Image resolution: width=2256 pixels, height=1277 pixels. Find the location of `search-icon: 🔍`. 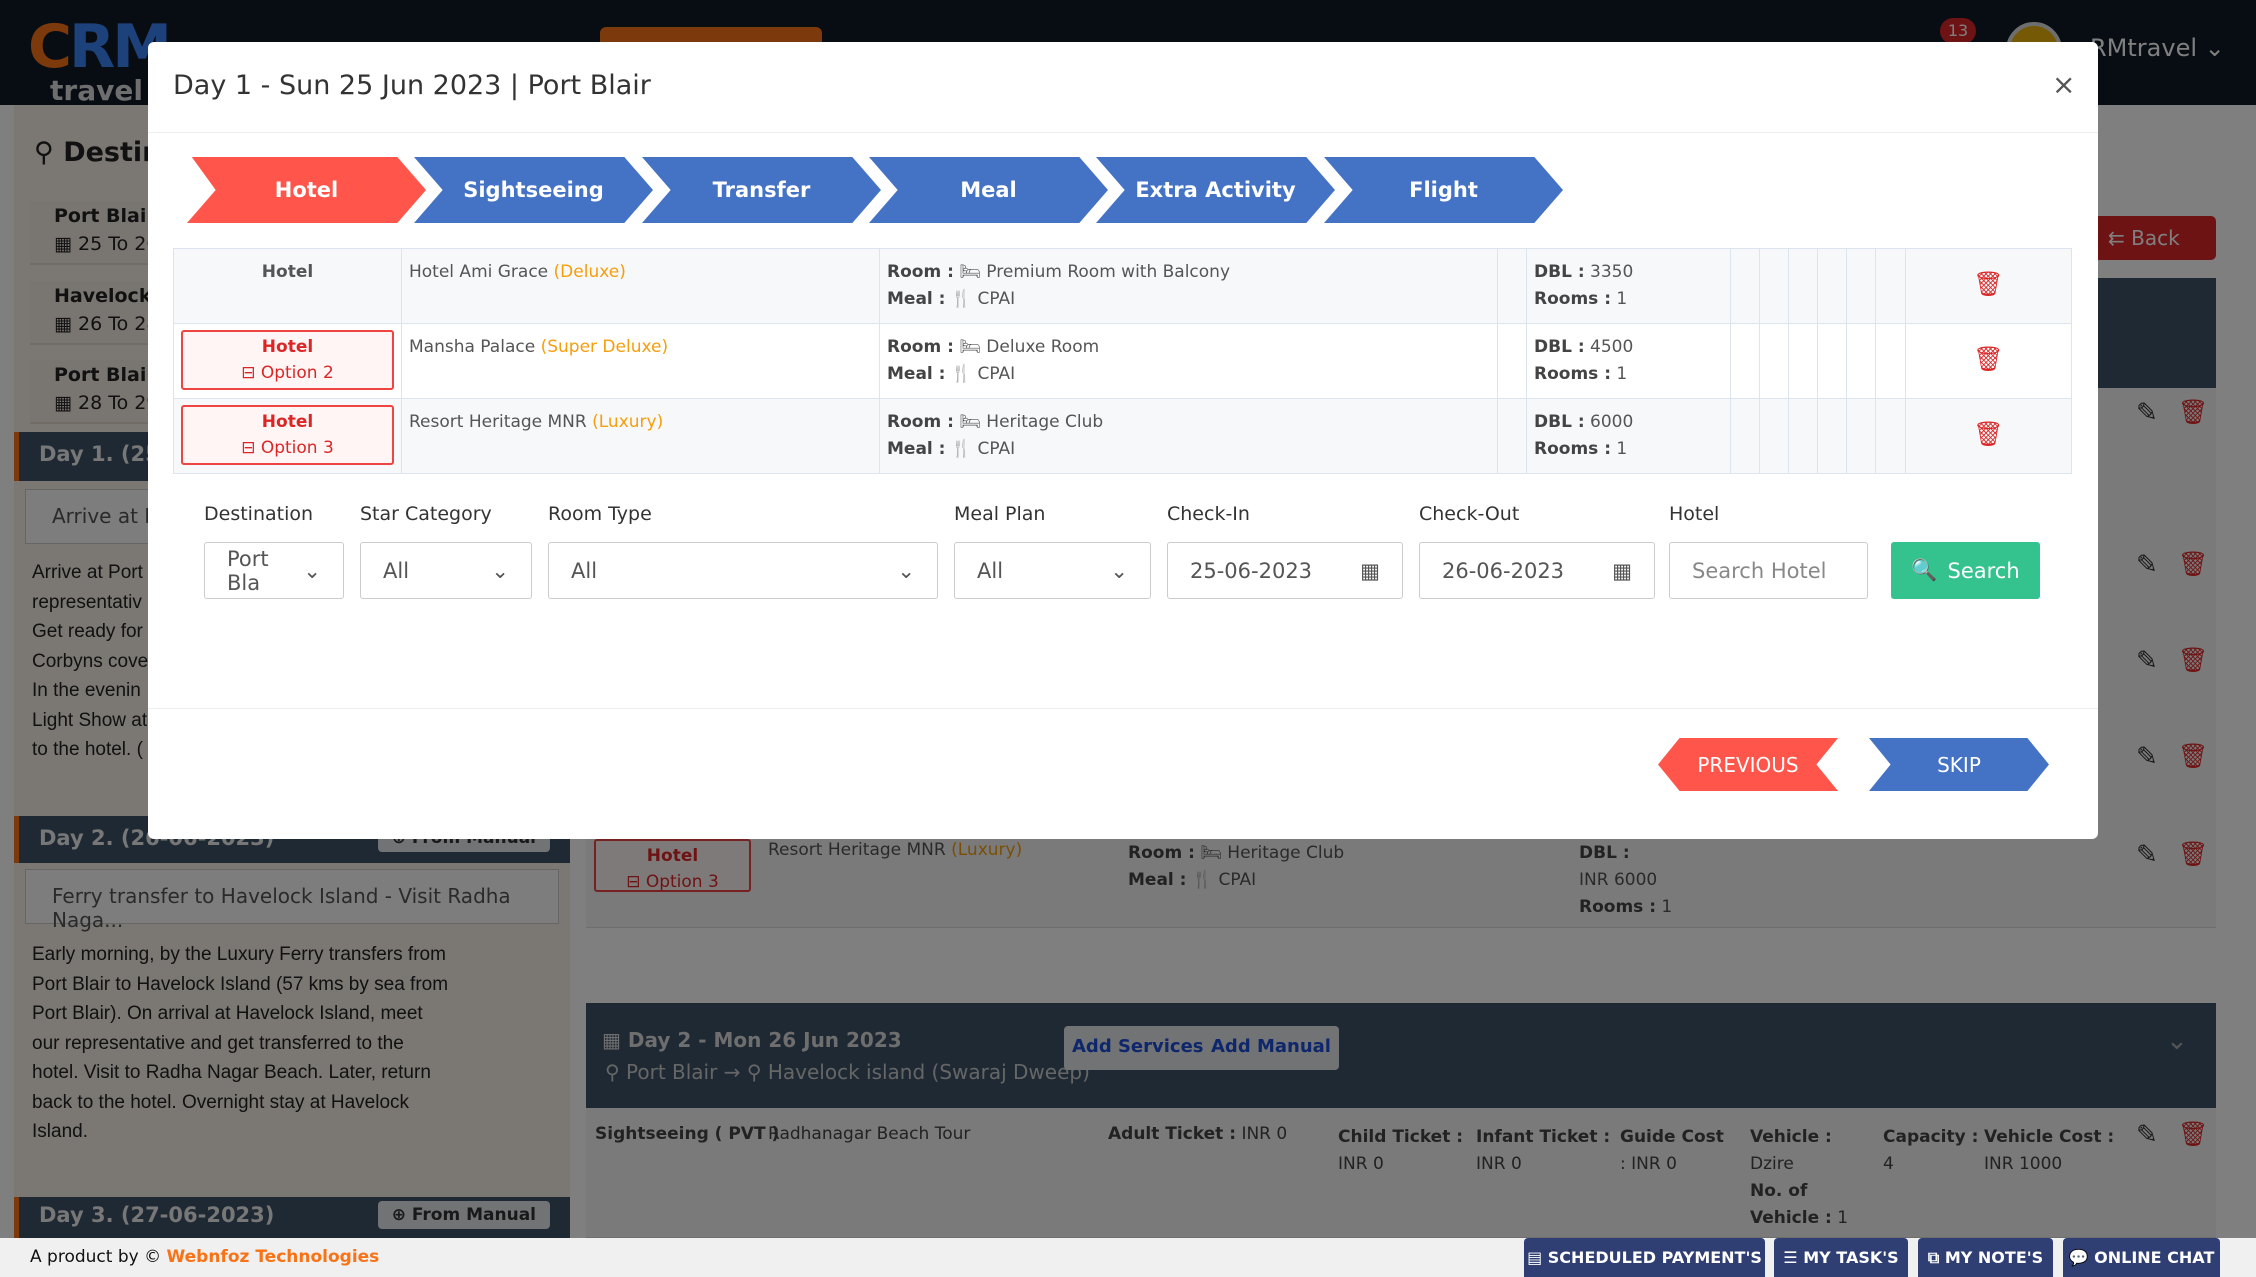

search-icon: 🔍 is located at coordinates (1924, 570).